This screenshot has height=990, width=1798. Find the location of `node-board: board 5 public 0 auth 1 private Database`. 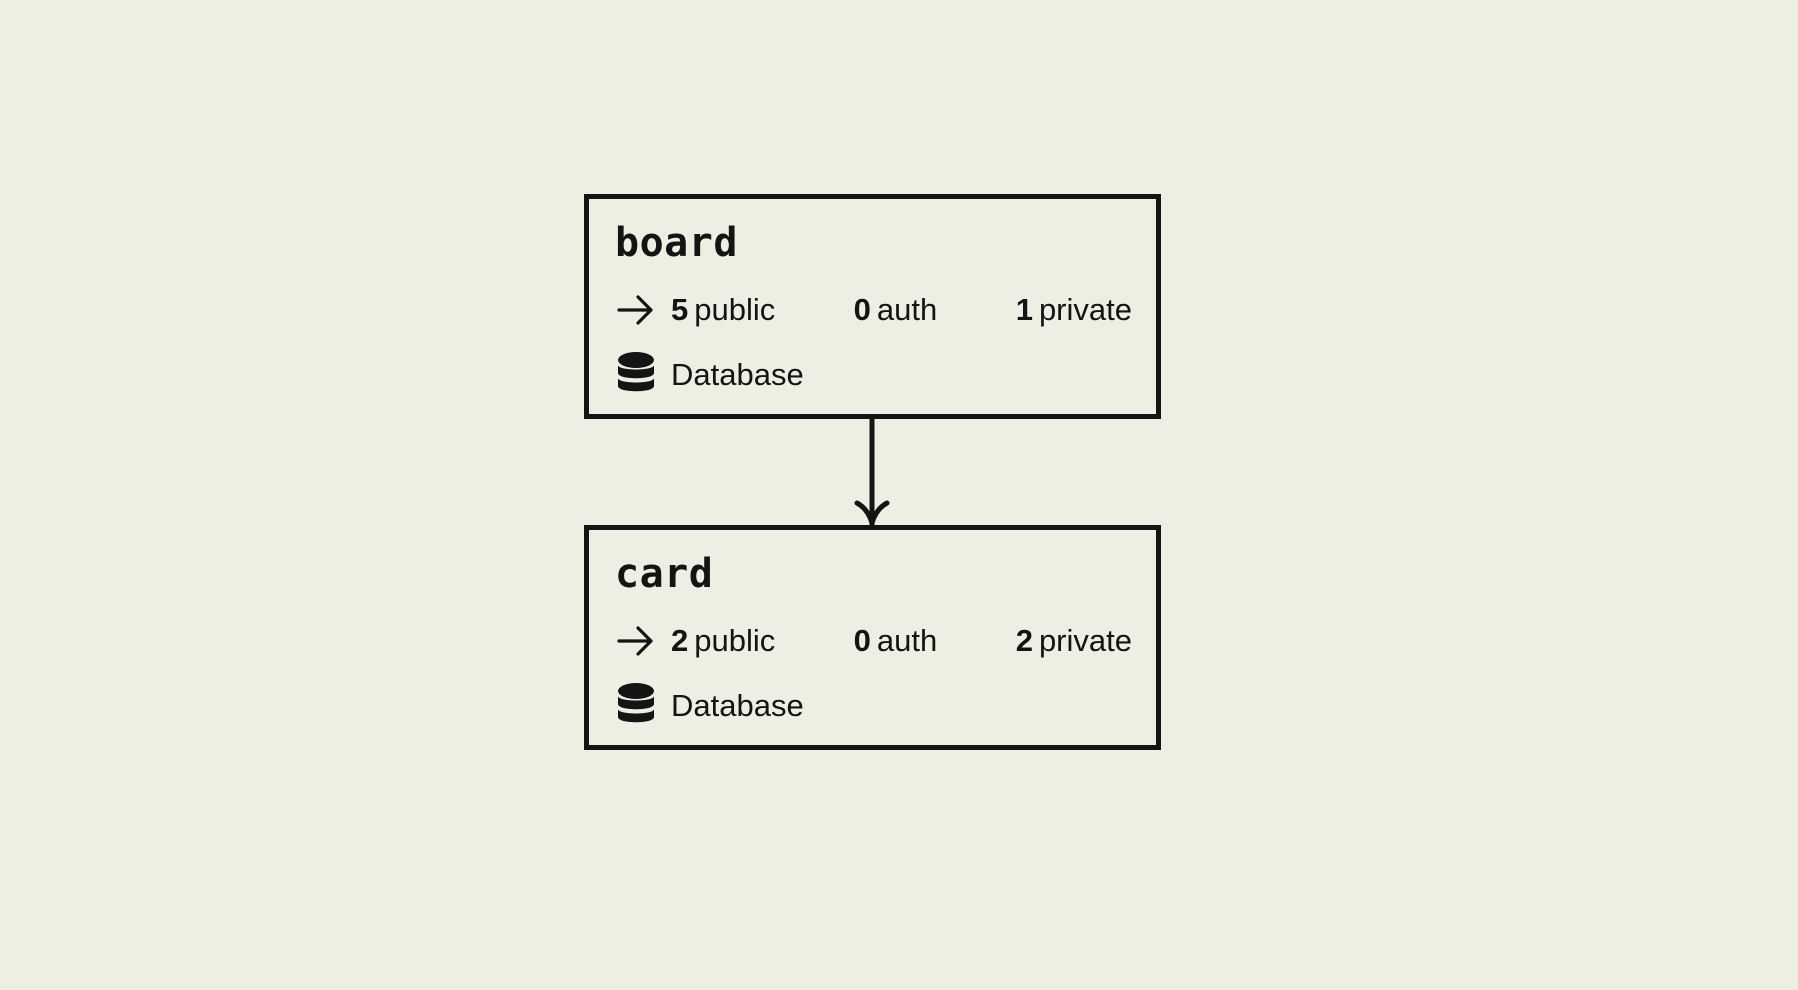

node-board: board 5 public 0 auth 1 private Database is located at coordinates (872, 306).